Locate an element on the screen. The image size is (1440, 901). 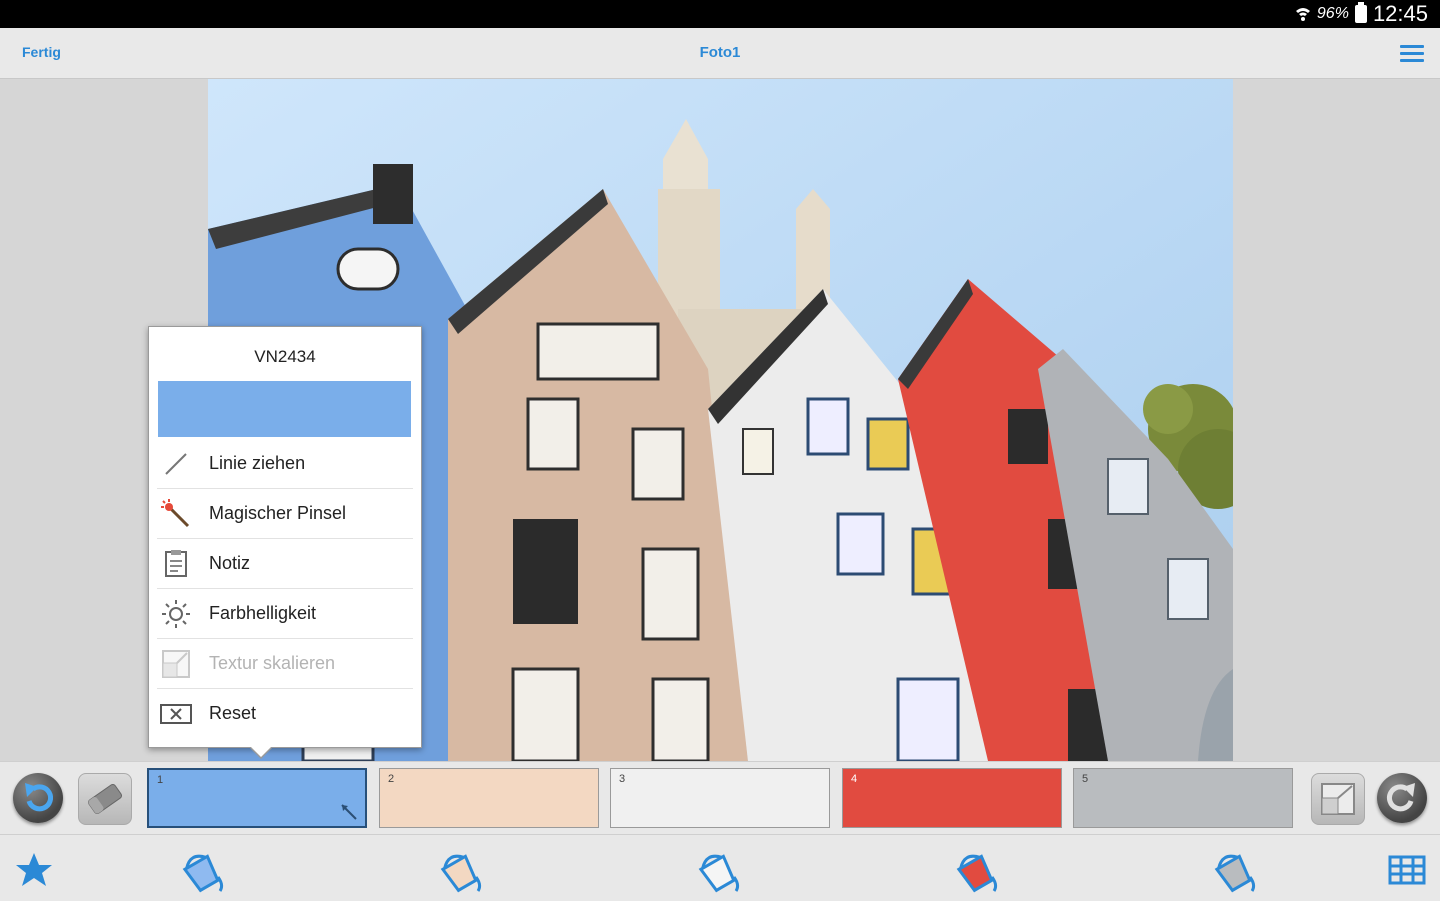
texture-scale-button is located at coordinates (1338, 799).